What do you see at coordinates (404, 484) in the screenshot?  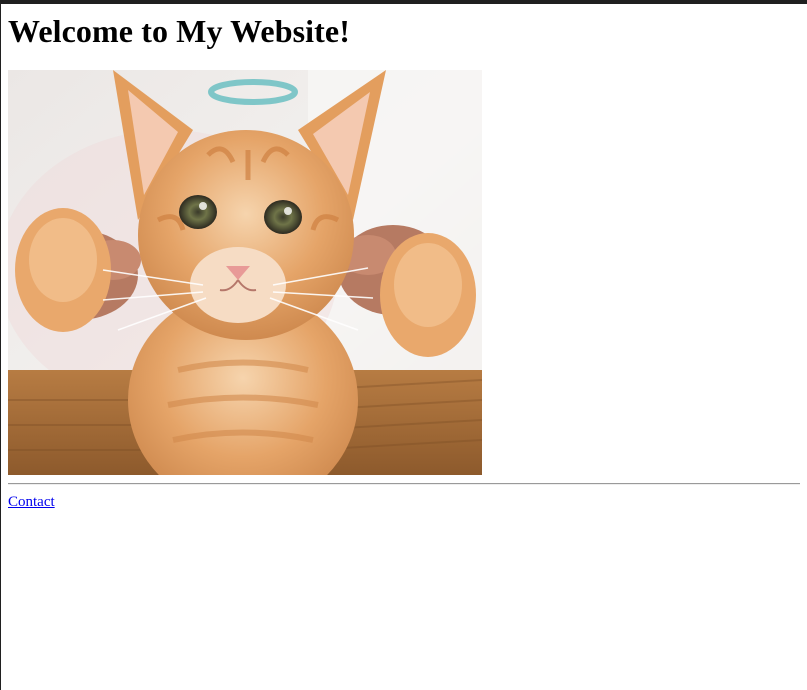 I see `horizontal-divider` at bounding box center [404, 484].